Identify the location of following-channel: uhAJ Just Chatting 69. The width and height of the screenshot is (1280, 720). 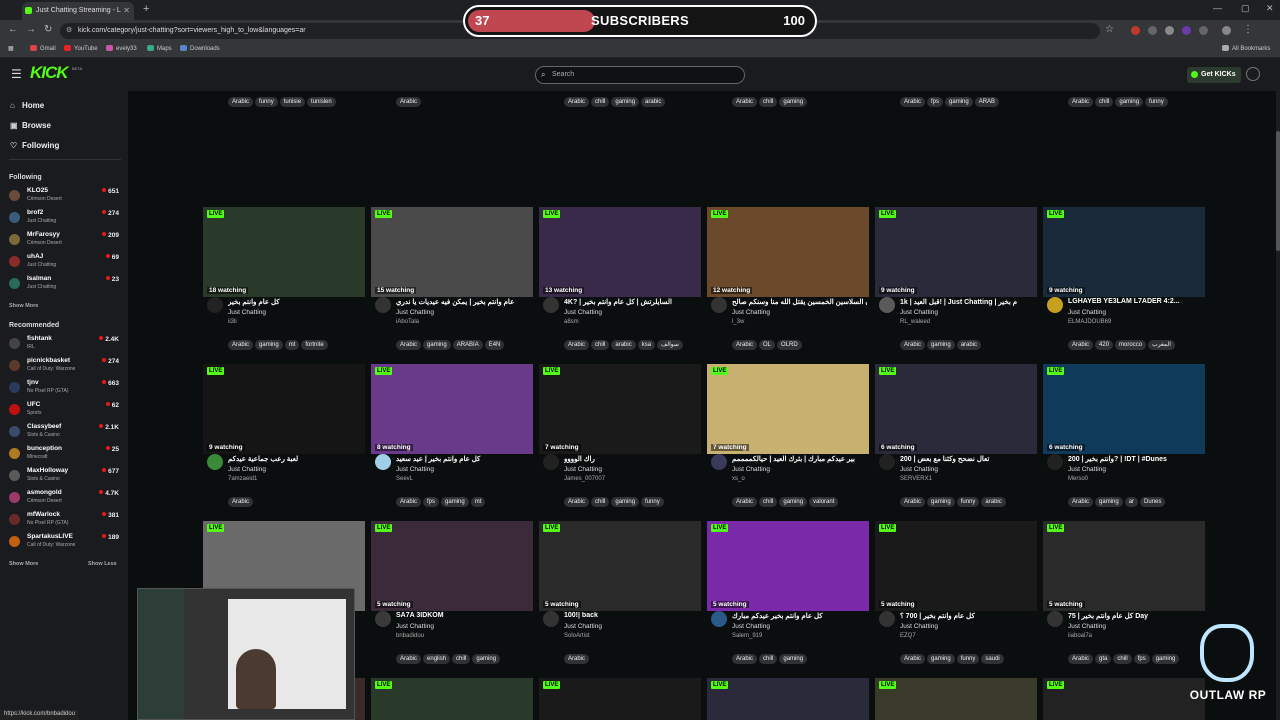
(65, 263).